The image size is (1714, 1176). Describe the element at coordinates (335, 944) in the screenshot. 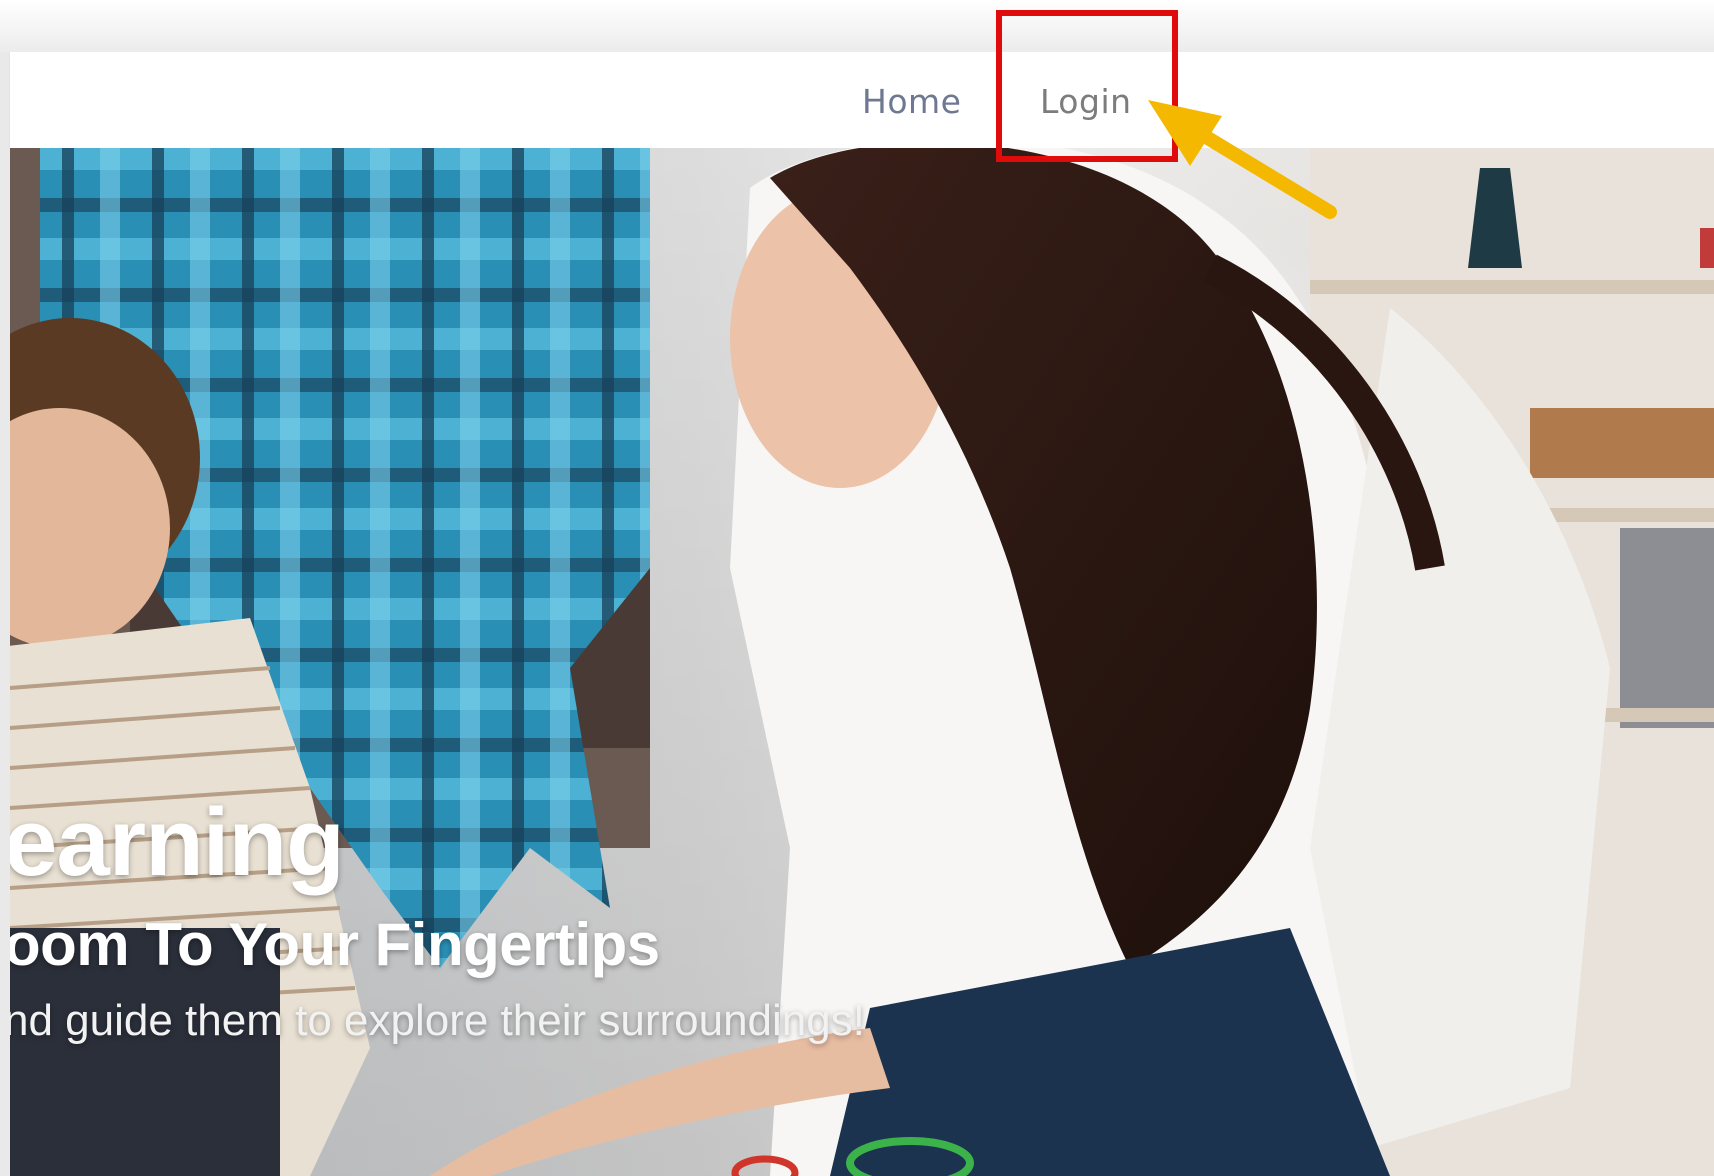

I see `hero-subtitle: oom To Your Fingertips` at that location.